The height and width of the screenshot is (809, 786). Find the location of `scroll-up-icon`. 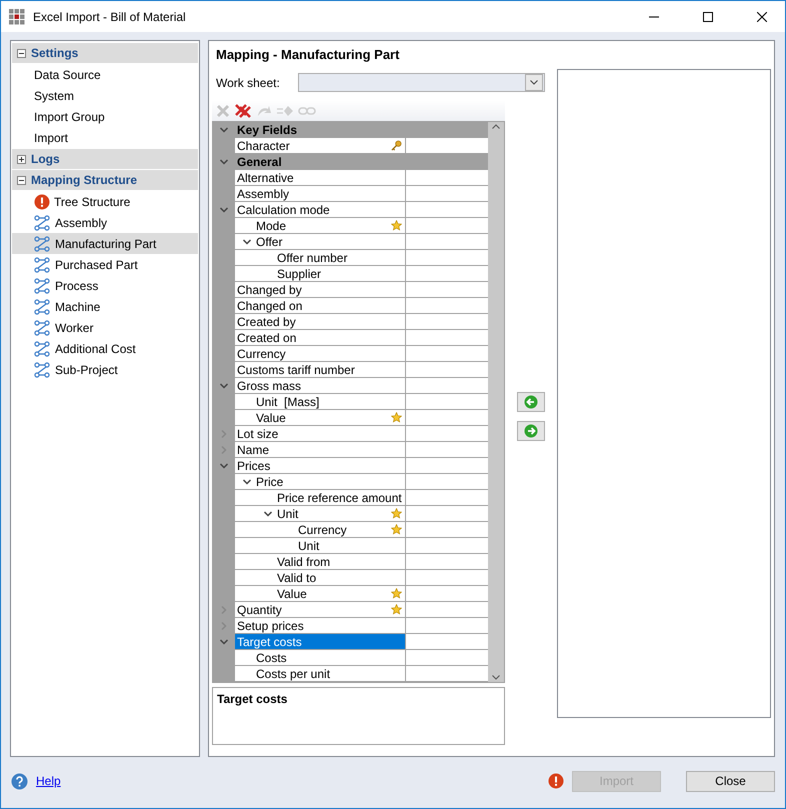

scroll-up-icon is located at coordinates (496, 126).